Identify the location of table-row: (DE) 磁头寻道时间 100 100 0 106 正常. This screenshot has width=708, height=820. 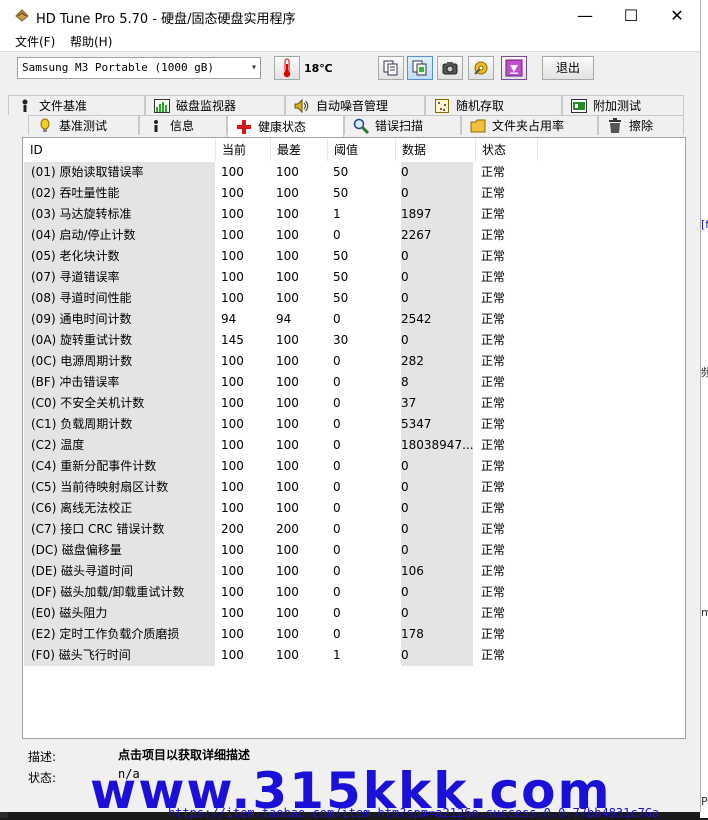
(283, 571).